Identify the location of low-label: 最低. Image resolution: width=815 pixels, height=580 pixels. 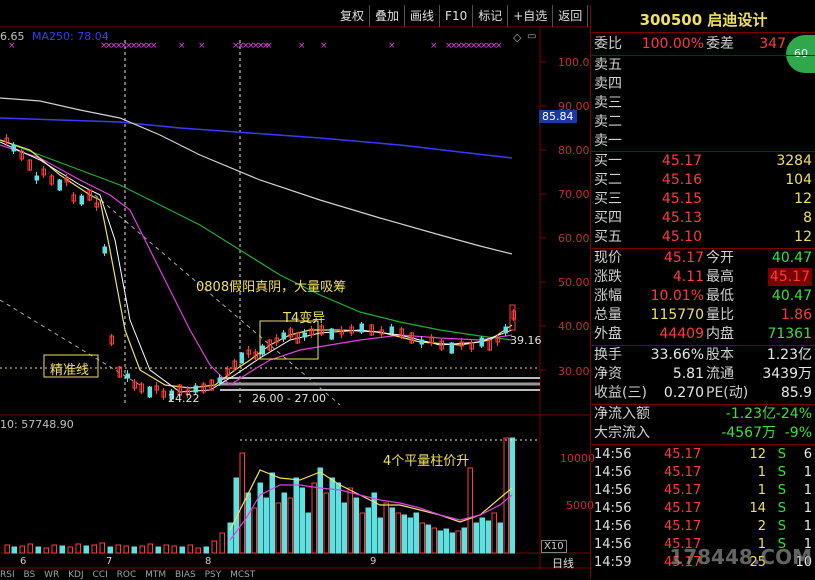
(720, 296).